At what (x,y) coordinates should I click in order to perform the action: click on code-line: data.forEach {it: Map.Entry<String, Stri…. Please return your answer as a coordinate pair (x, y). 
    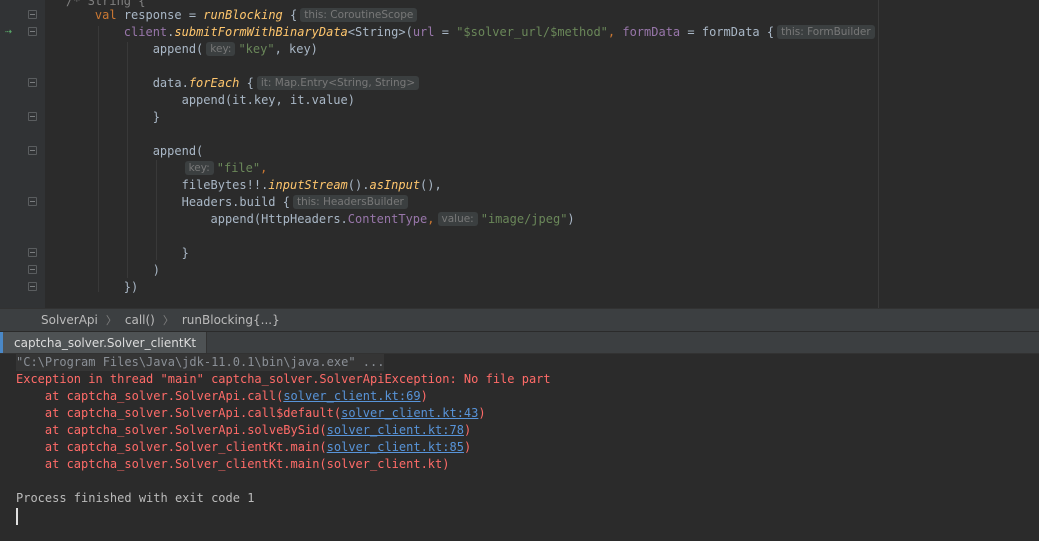
    Looking at the image, I should click on (244, 83).